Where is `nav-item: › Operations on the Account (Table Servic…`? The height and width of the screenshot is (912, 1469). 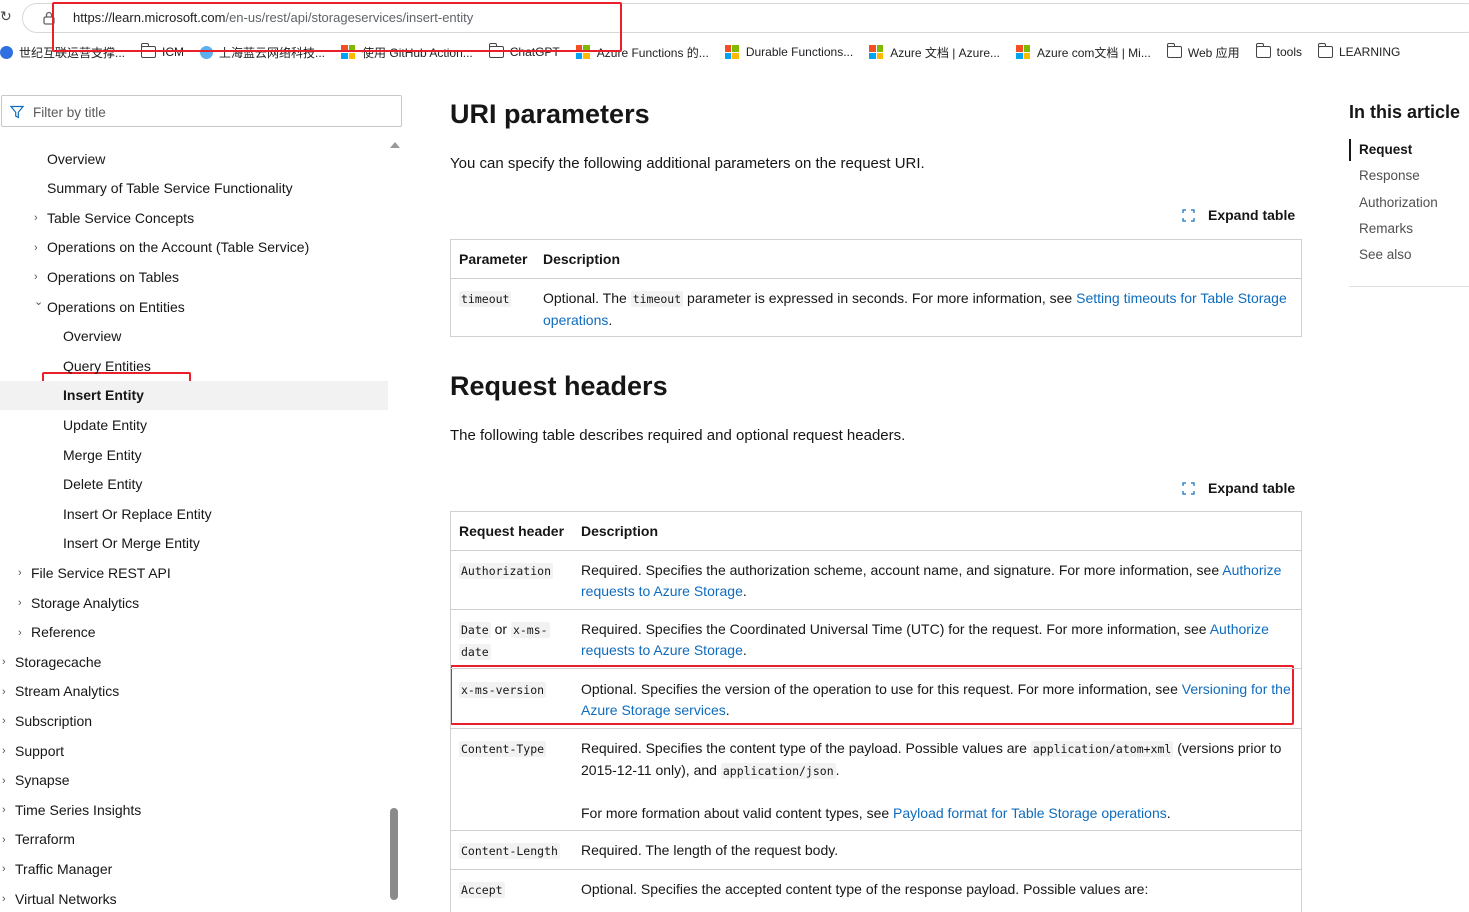
nav-item: › Operations on the Account (Table Servic… is located at coordinates (194, 247).